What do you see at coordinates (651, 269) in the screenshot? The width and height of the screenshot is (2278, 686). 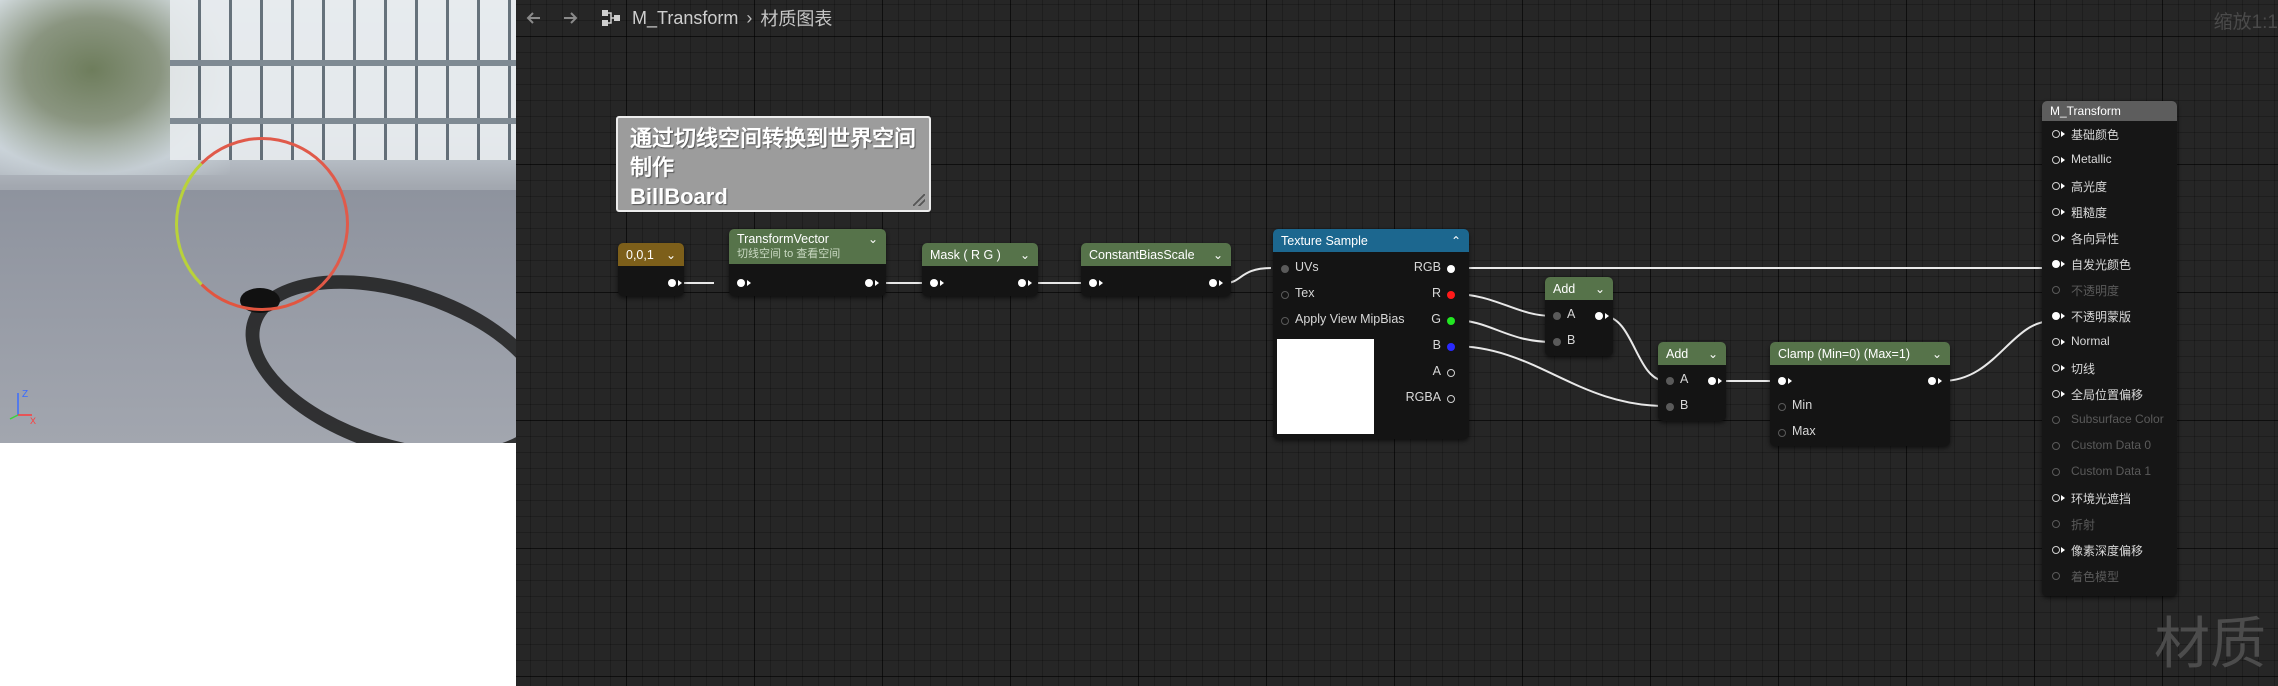 I see `node-constant: 0,0,1 ⌄` at bounding box center [651, 269].